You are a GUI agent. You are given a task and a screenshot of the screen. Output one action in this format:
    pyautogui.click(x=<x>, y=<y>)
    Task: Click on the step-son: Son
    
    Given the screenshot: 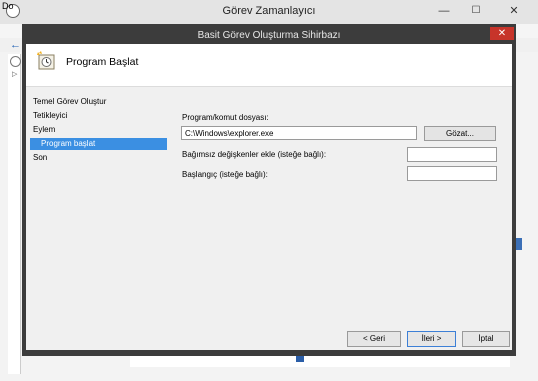 What is the action you would take?
    pyautogui.click(x=40, y=157)
    